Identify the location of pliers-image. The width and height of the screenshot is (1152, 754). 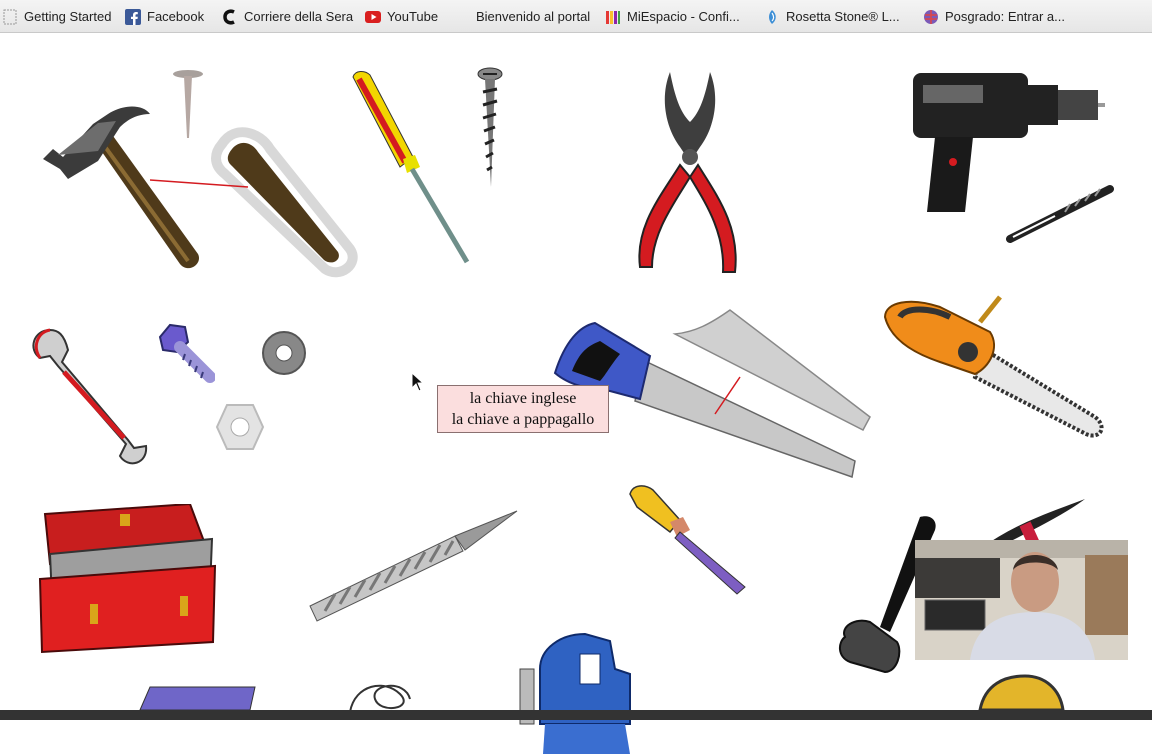
(690, 172).